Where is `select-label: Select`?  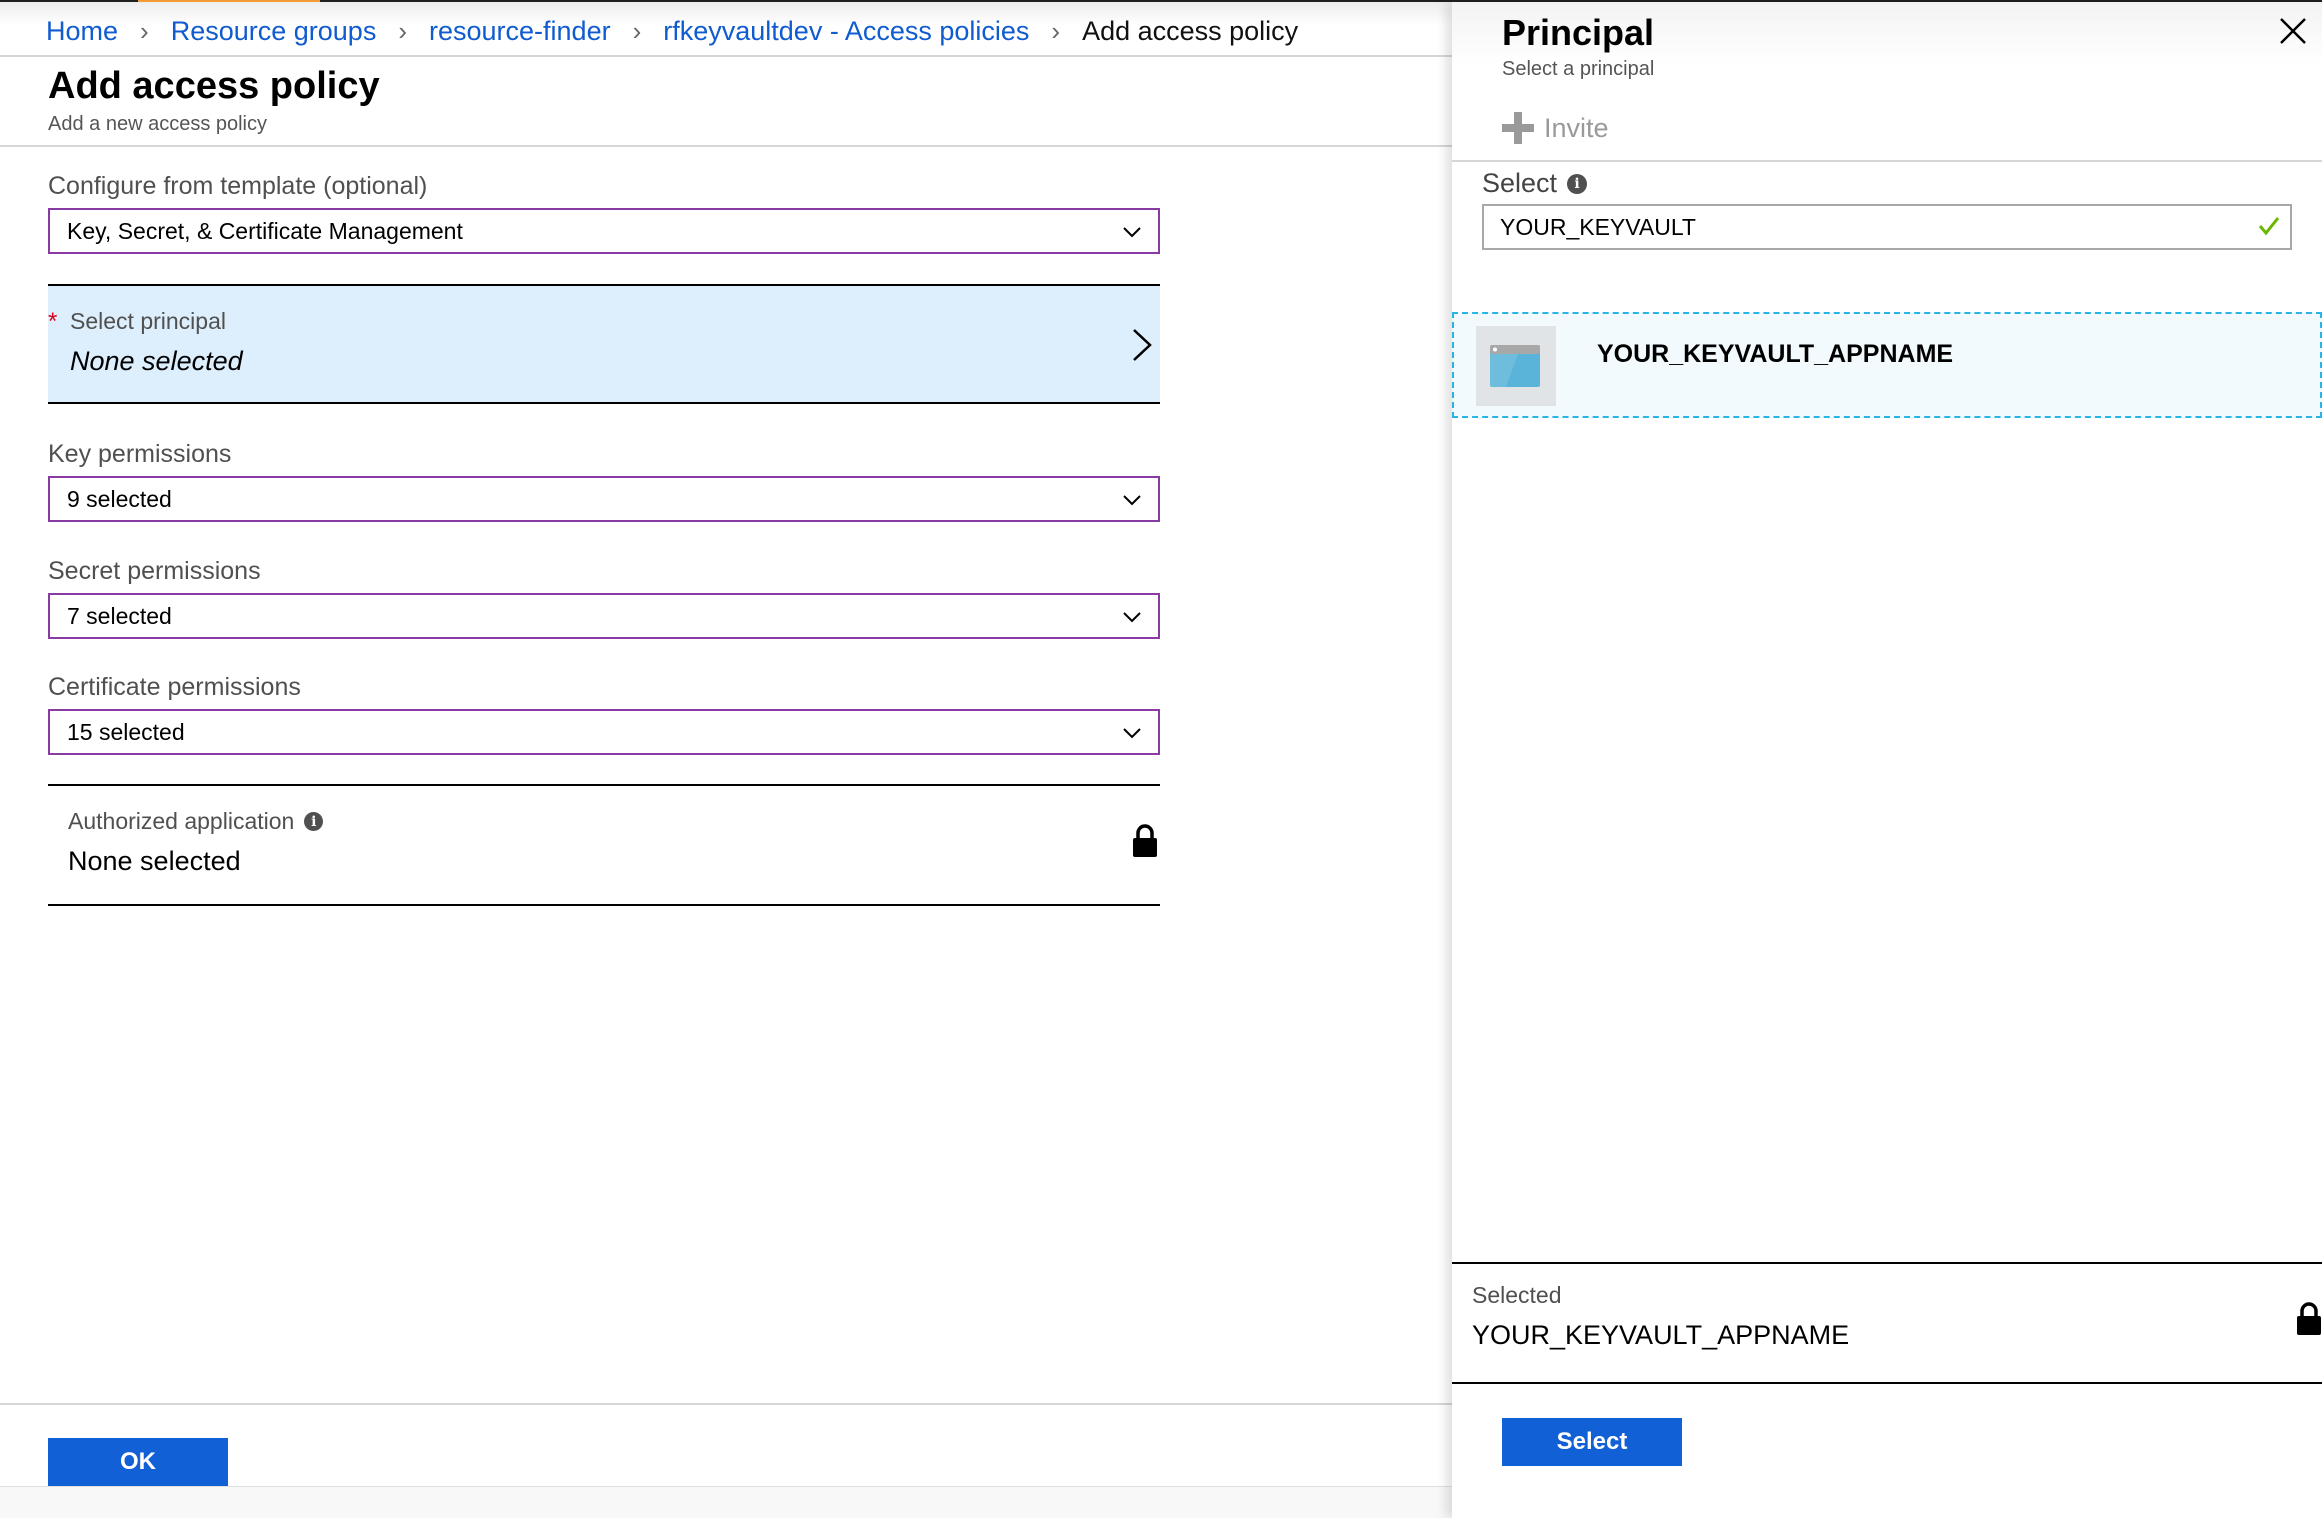
select-label: Select is located at coordinates (1520, 183).